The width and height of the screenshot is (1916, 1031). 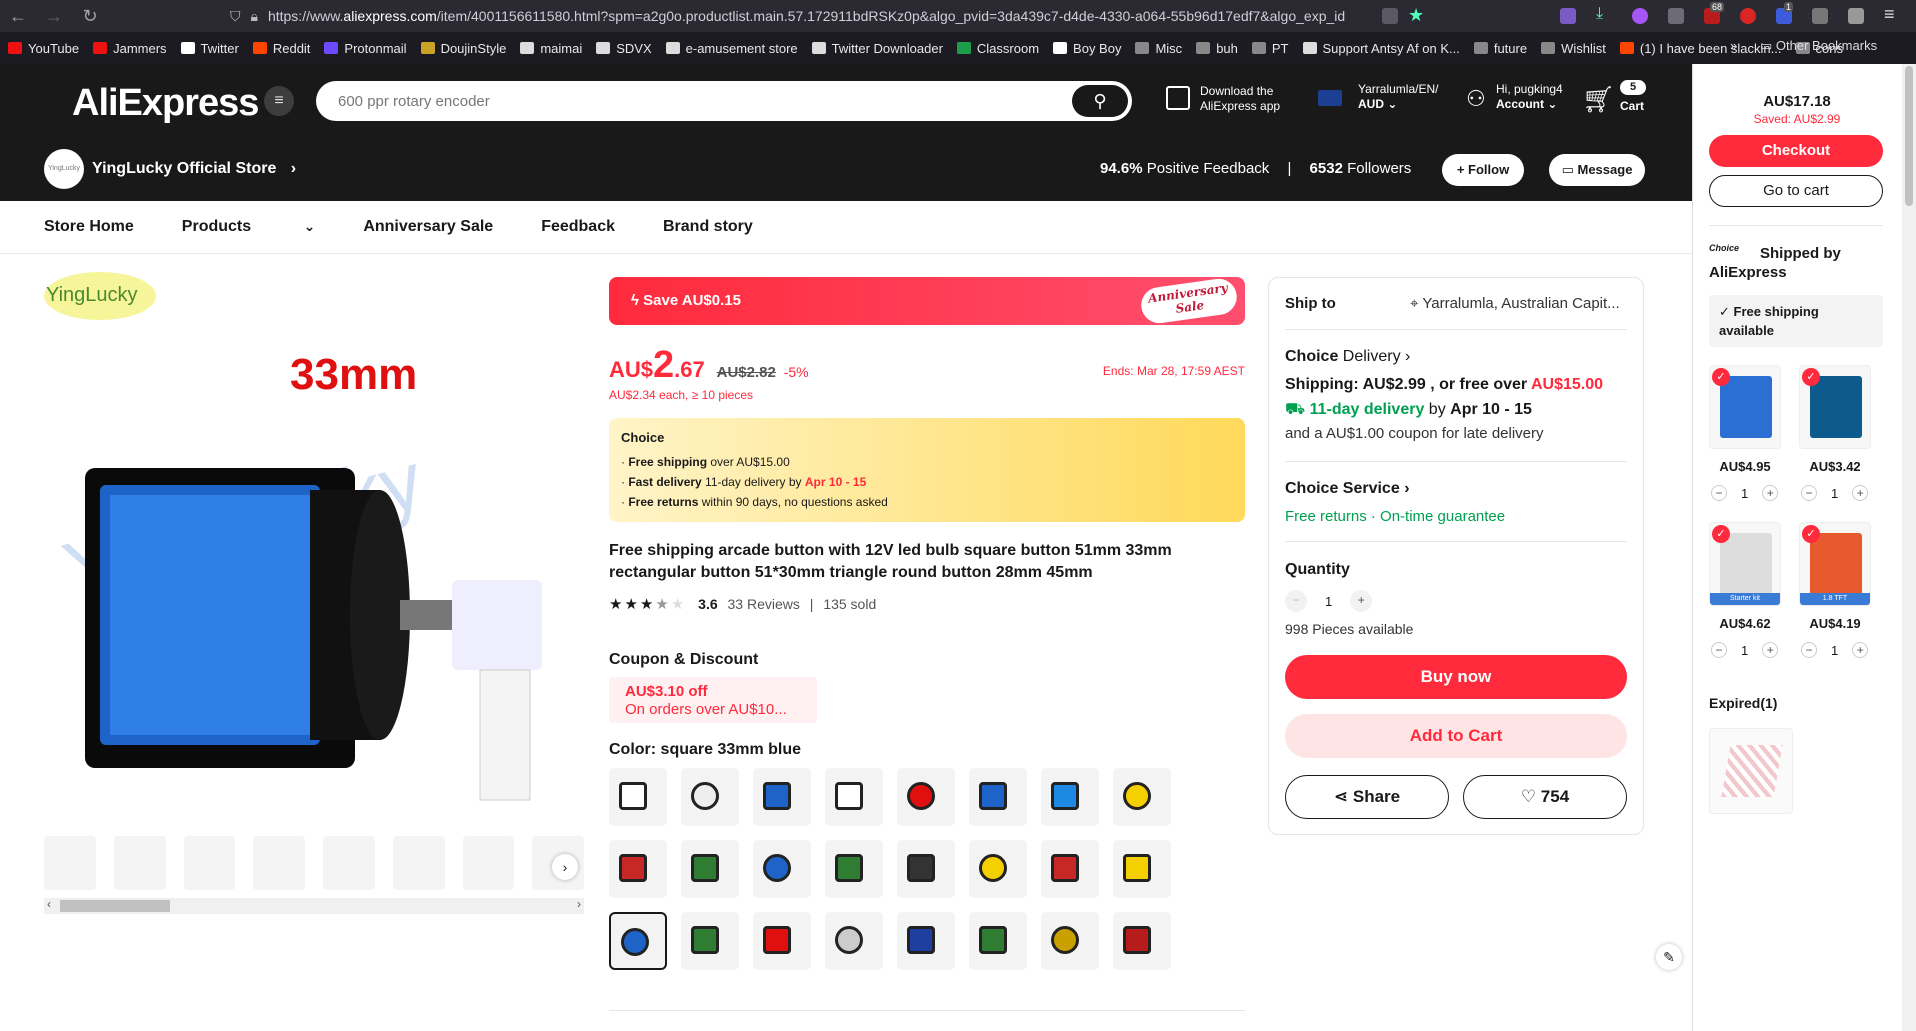 I want to click on bookmark-item: e-amusement store, so click(x=731, y=48).